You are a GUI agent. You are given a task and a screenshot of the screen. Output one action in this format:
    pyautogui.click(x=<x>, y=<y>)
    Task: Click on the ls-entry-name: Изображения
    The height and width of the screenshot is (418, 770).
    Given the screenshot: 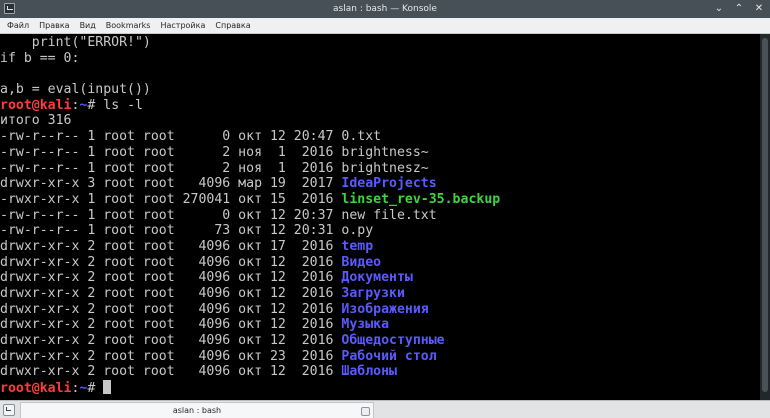 What is the action you would take?
    pyautogui.click(x=385, y=309)
    